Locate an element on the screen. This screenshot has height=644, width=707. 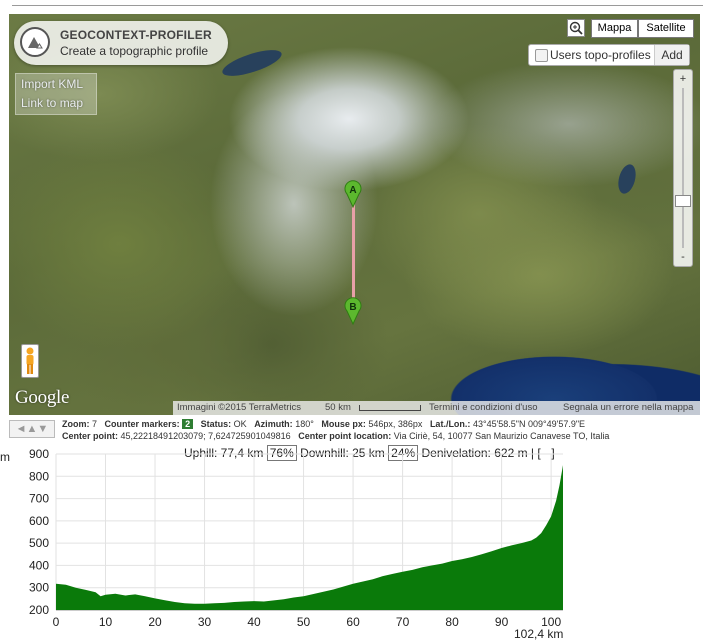
mouse-label: Mouse px: is located at coordinates (343, 424).